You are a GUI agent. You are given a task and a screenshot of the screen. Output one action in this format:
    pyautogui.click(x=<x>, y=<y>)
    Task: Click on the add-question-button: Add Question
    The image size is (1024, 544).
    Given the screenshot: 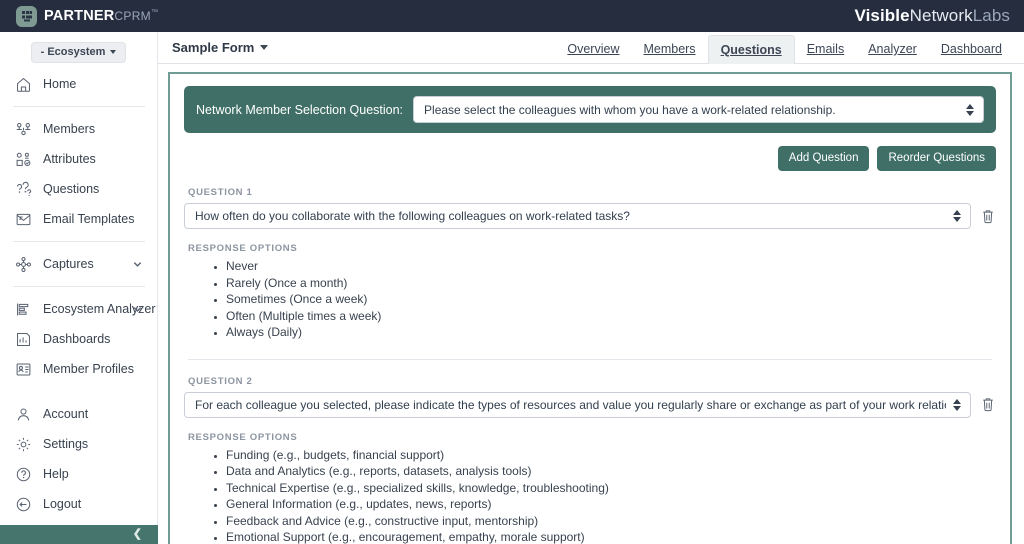 What is the action you would take?
    pyautogui.click(x=823, y=158)
    